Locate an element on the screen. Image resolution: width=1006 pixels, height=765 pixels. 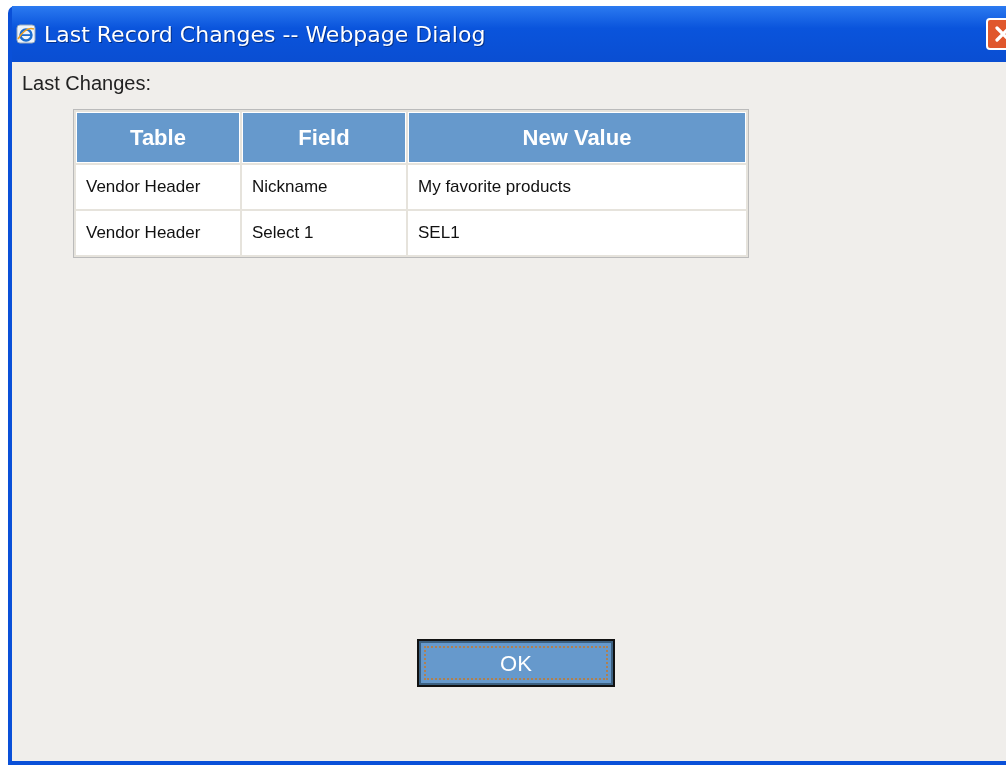
table-cell: SEL1 is located at coordinates (577, 233).